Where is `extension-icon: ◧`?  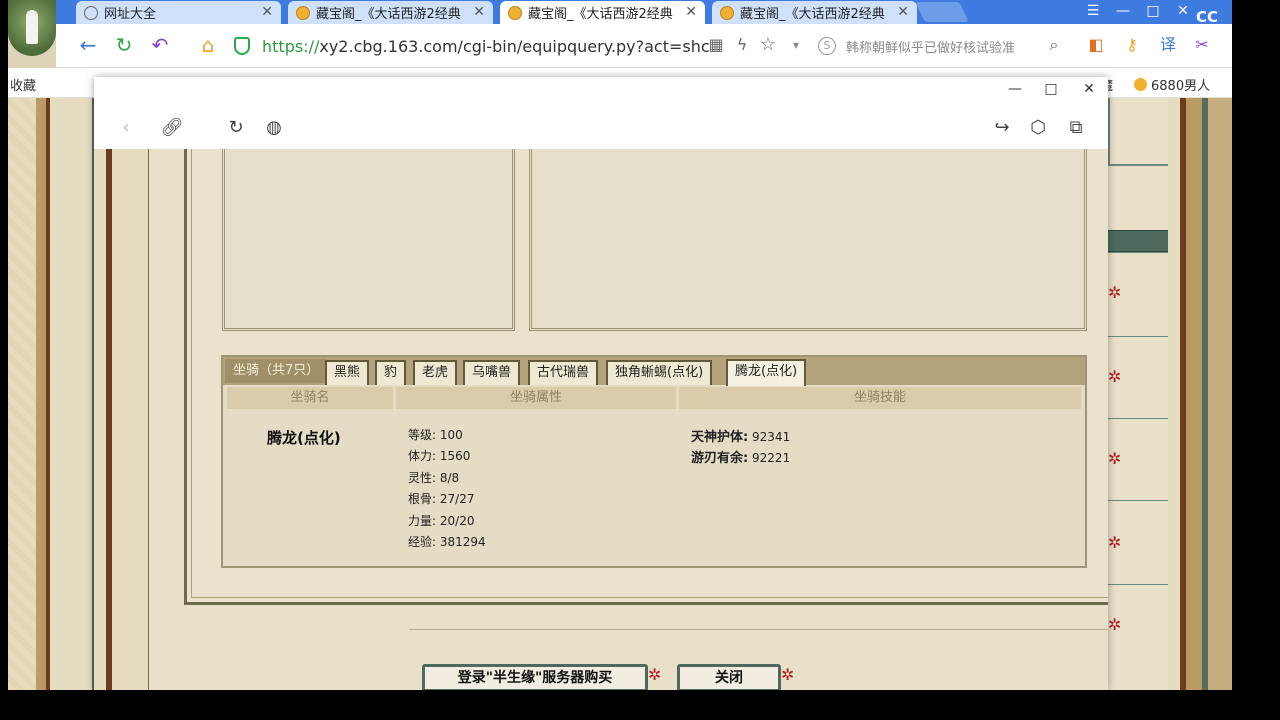 extension-icon: ◧ is located at coordinates (1096, 46).